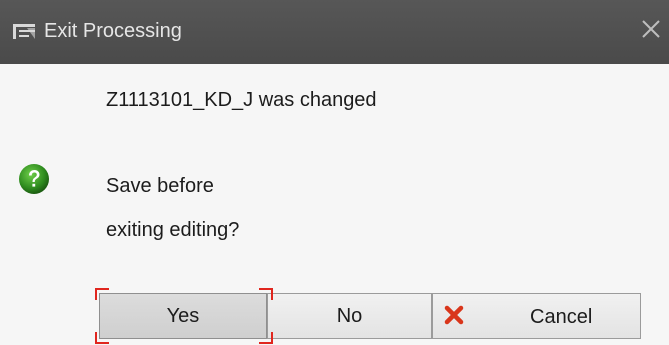 The height and width of the screenshot is (345, 669). What do you see at coordinates (113, 31) in the screenshot?
I see `dialog-title: Exit Processing` at bounding box center [113, 31].